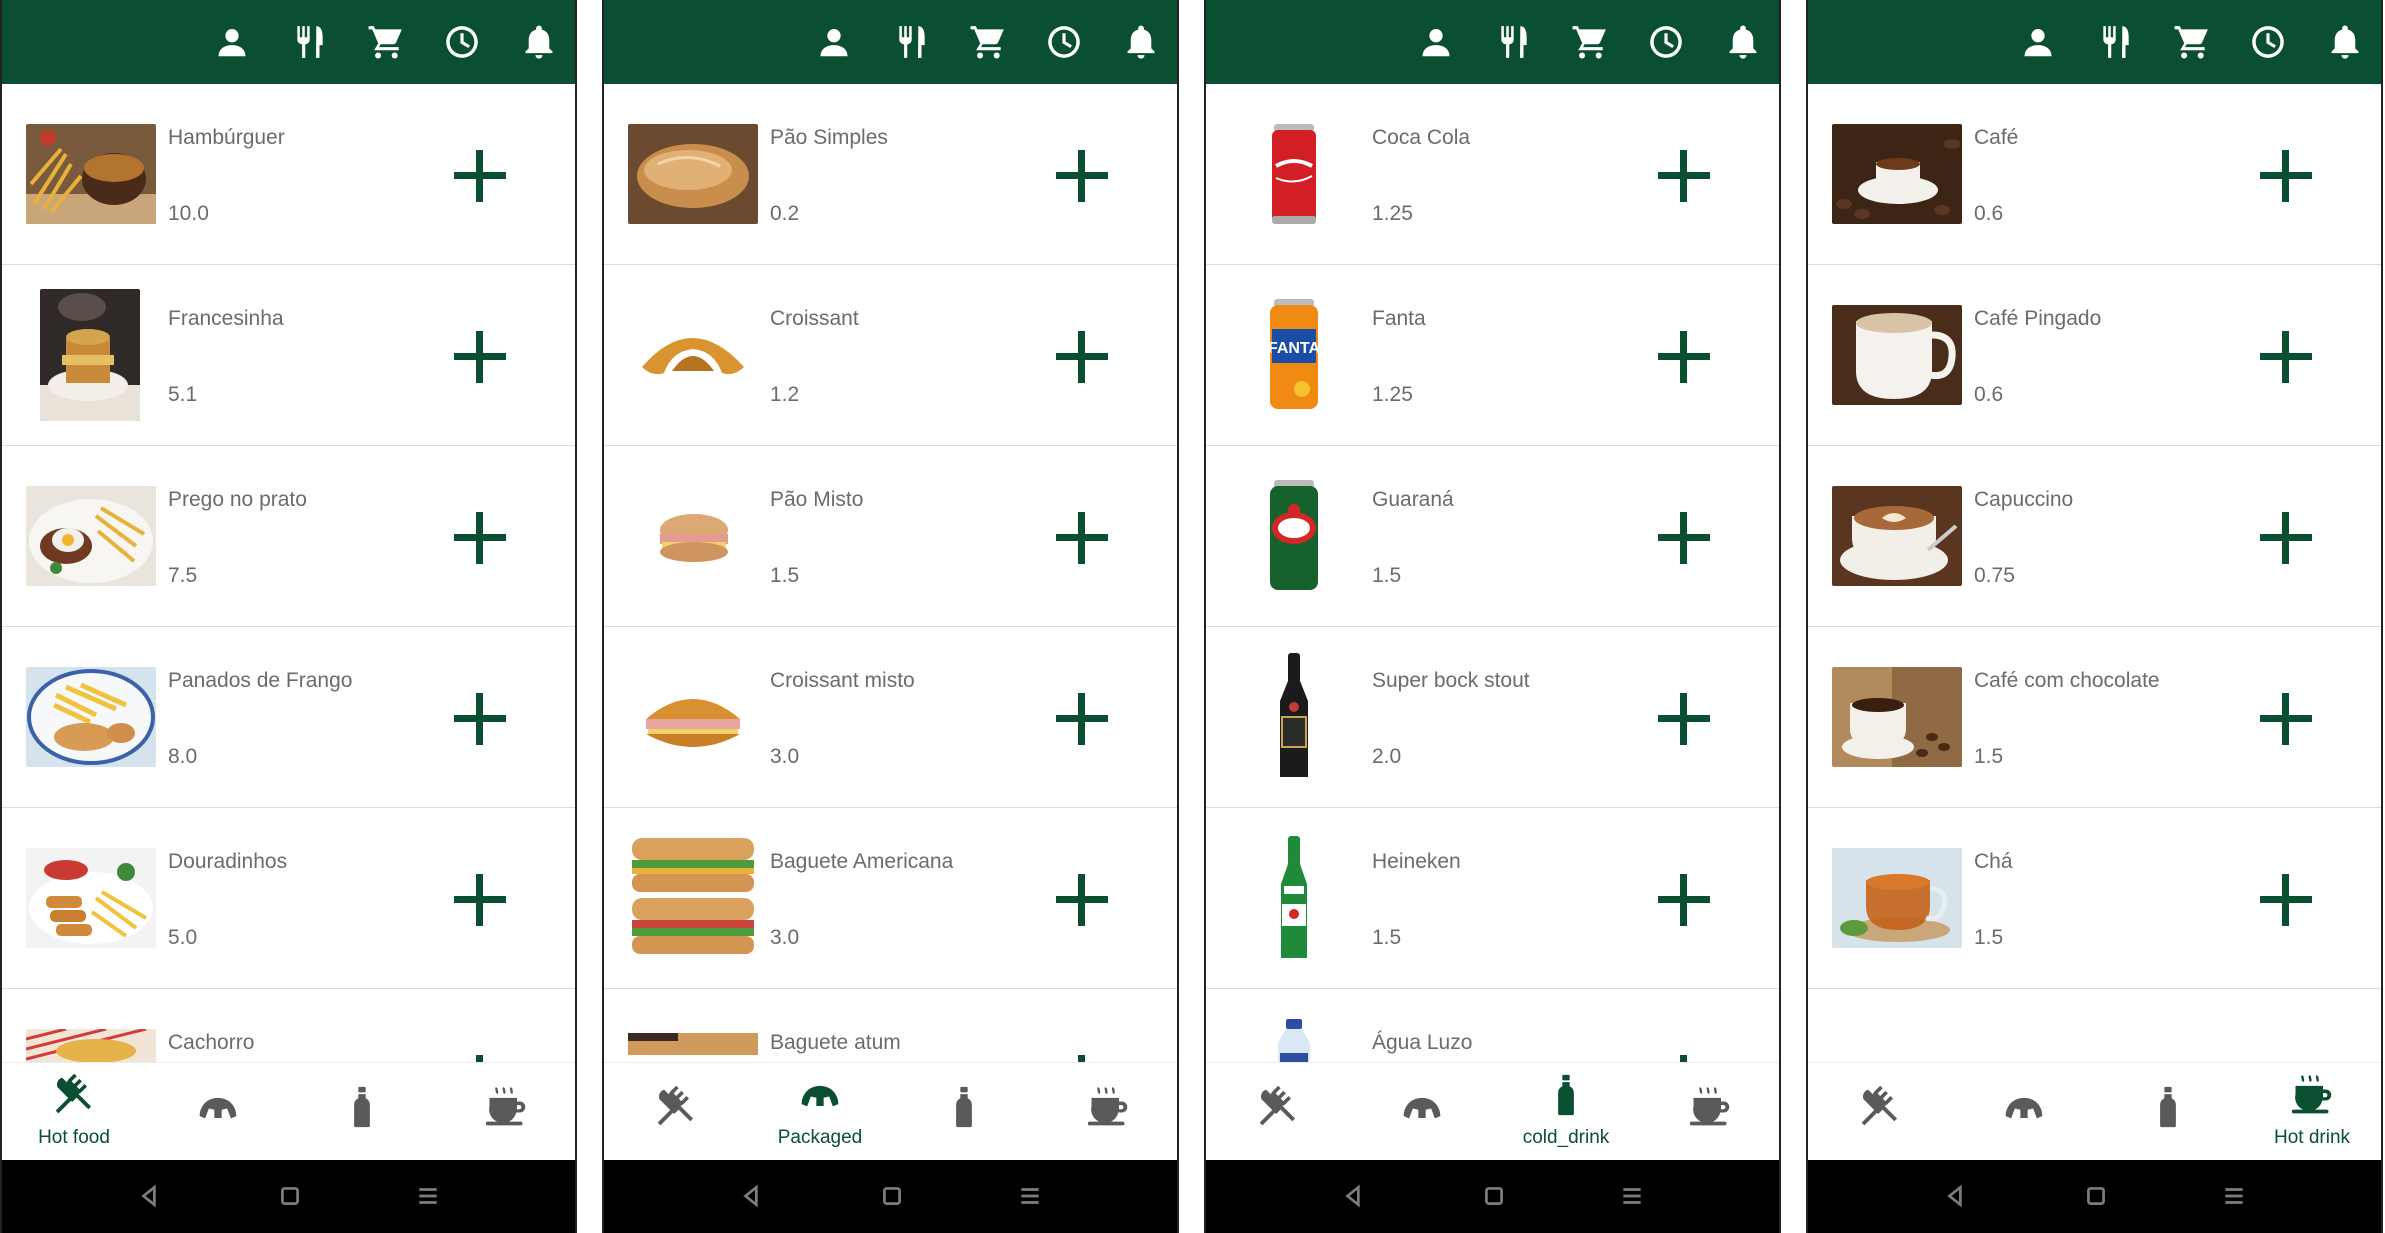 The height and width of the screenshot is (1233, 2385). I want to click on list-item: Super bock stout 2.0, so click(1492, 717).